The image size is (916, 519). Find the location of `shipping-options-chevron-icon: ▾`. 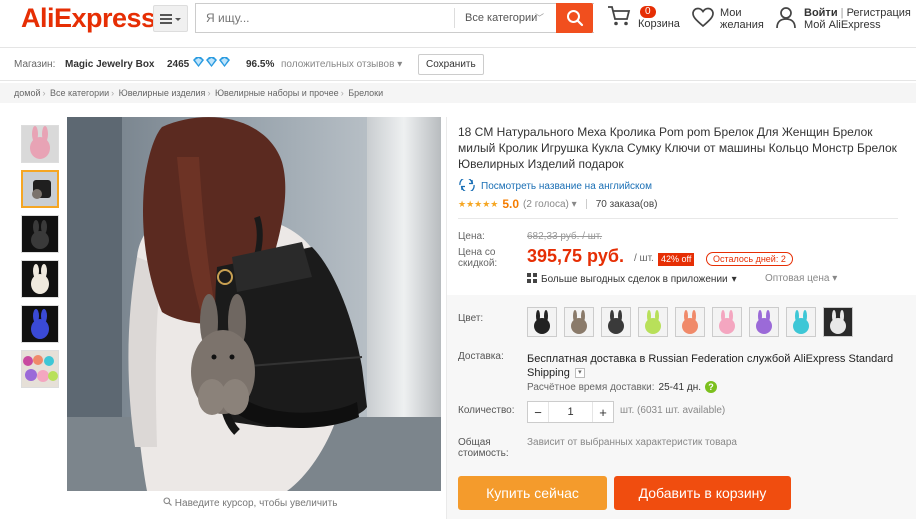

shipping-options-chevron-icon: ▾ is located at coordinates (579, 373).